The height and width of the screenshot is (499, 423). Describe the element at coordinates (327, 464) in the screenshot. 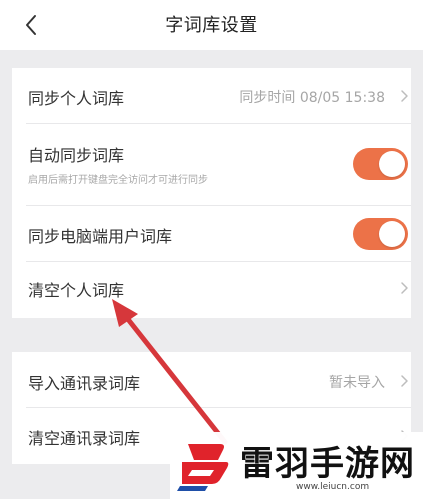

I see `watermark-site-name: 雷羽手游网` at that location.